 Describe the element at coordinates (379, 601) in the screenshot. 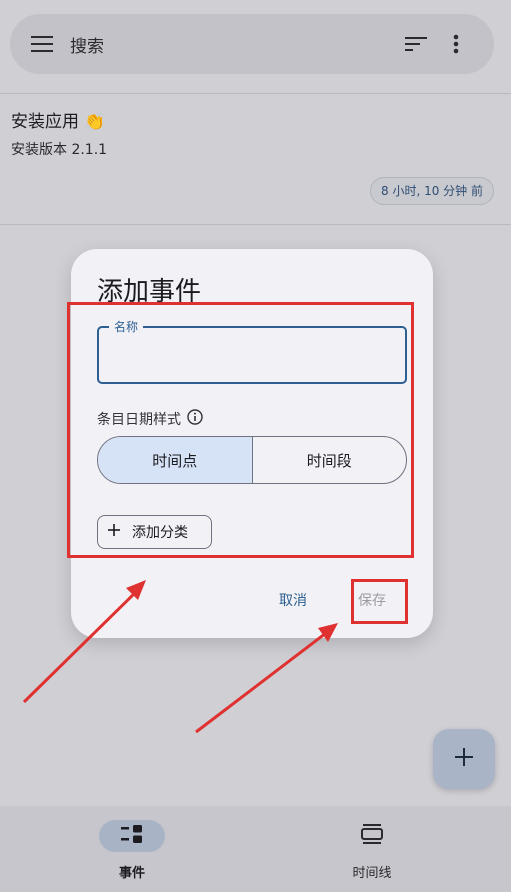

I see `annotation-highlight-box` at that location.